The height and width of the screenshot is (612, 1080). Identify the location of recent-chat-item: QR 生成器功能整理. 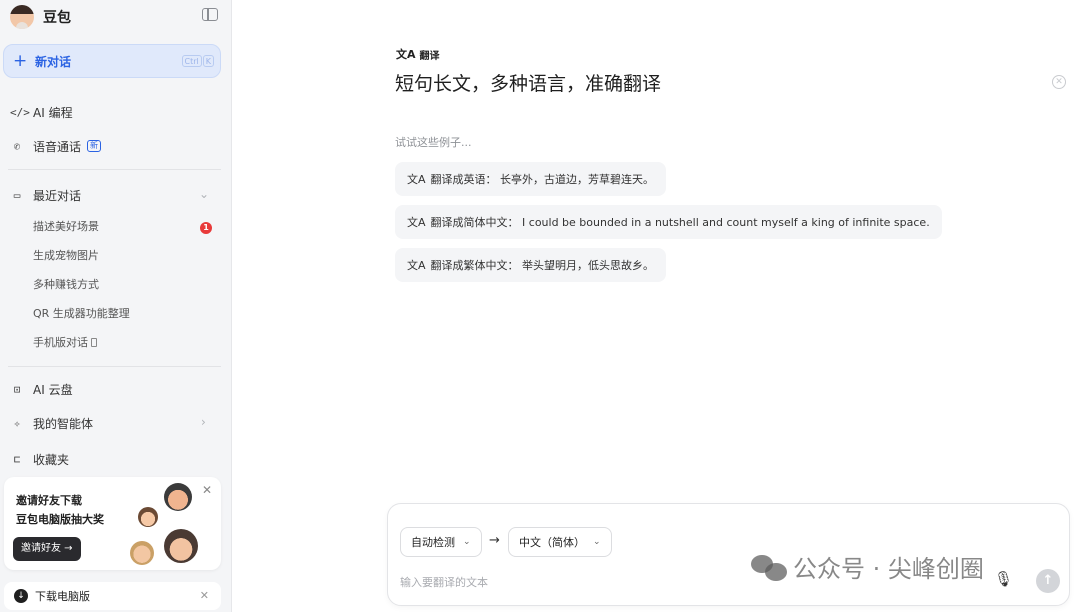
(81, 314).